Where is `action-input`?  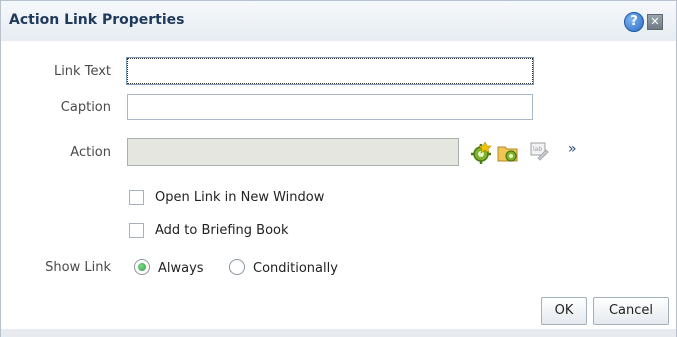 action-input is located at coordinates (293, 152).